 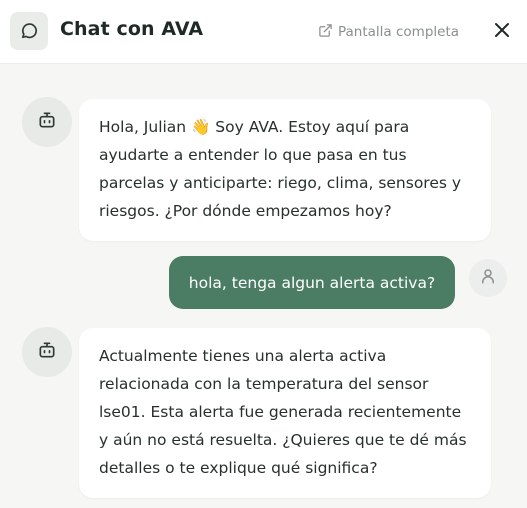 What do you see at coordinates (243, 356) in the screenshot?
I see `message-line: Actualmente tienes una alerta activa` at bounding box center [243, 356].